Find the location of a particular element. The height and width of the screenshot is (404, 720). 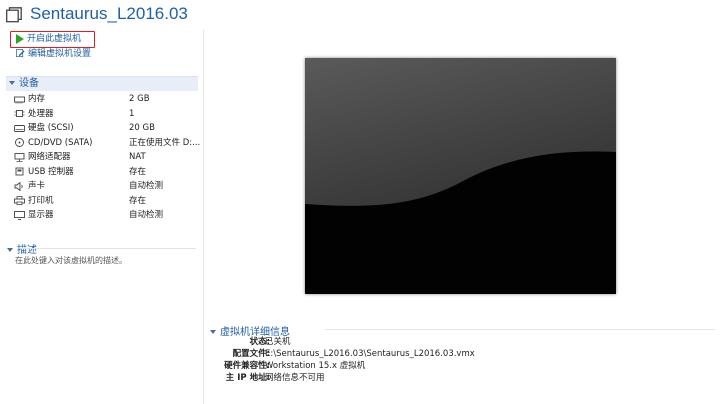

device-name: 打印机 is located at coordinates (41, 200).